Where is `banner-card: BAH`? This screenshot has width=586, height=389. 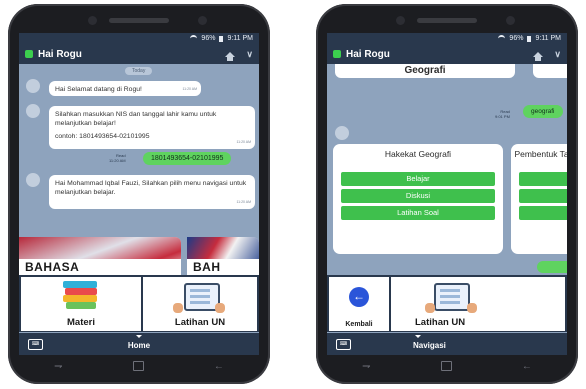
banner-card: BAH is located at coordinates (223, 256).